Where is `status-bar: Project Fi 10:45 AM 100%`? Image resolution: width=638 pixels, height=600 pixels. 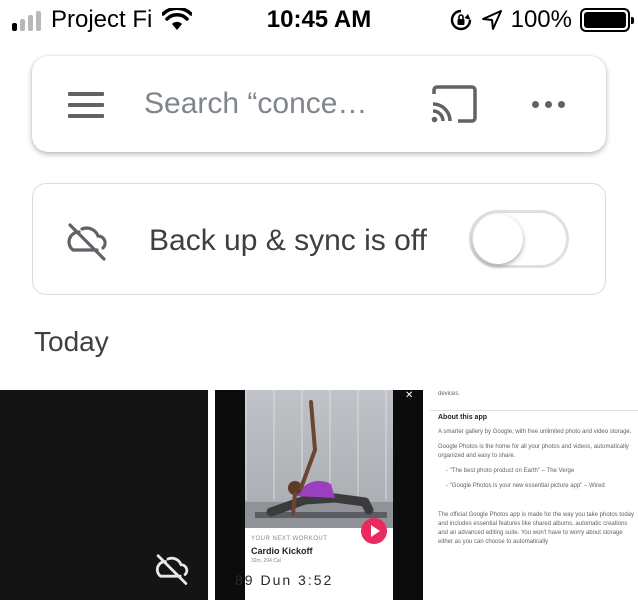
status-bar: Project Fi 10:45 AM 100% is located at coordinates (319, 20).